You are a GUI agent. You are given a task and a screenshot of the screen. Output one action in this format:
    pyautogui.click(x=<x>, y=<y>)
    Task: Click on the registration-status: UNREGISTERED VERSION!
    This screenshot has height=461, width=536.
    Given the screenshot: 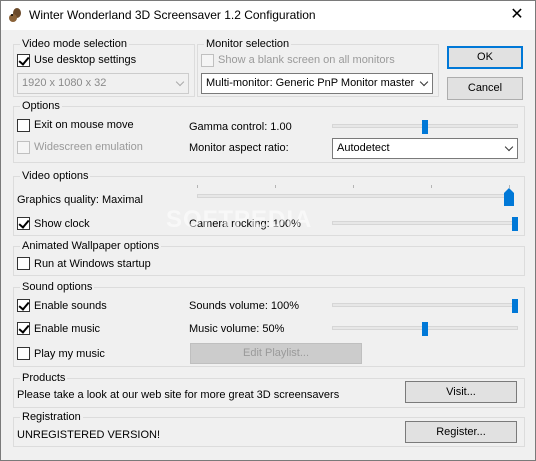 What is the action you would take?
    pyautogui.click(x=89, y=435)
    